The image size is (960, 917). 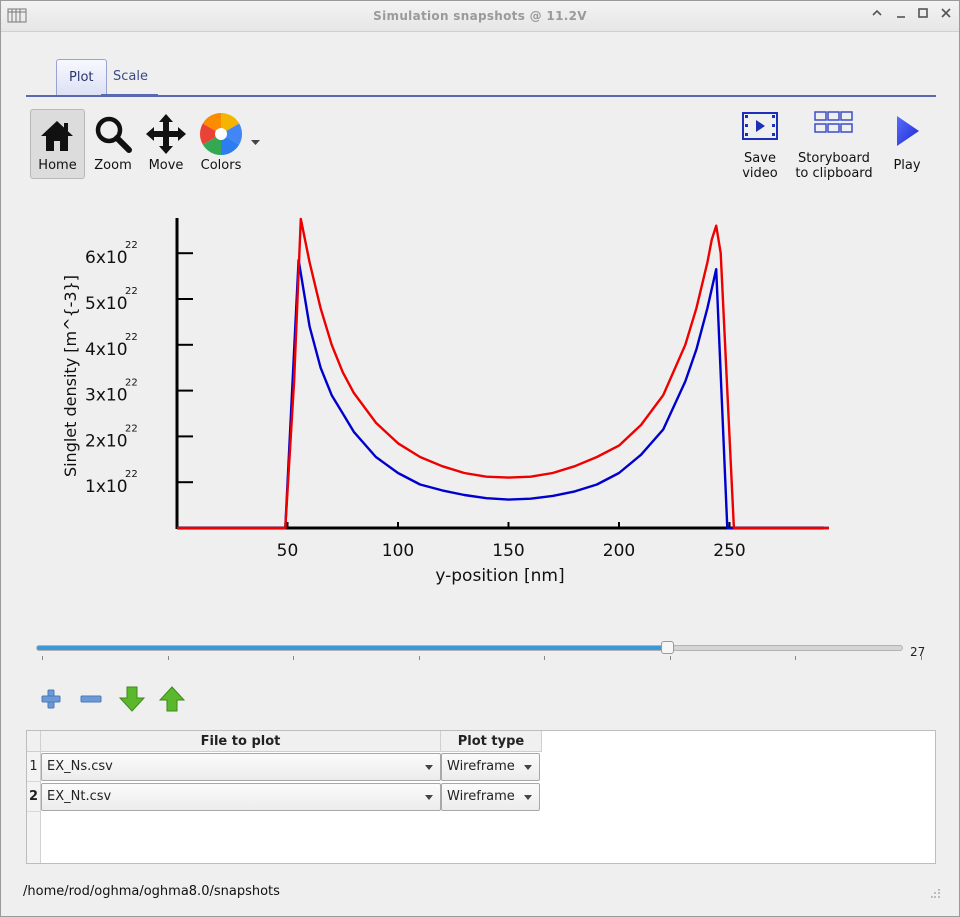 What do you see at coordinates (80, 766) in the screenshot?
I see `file-combo-value: EX_Ns.csv` at bounding box center [80, 766].